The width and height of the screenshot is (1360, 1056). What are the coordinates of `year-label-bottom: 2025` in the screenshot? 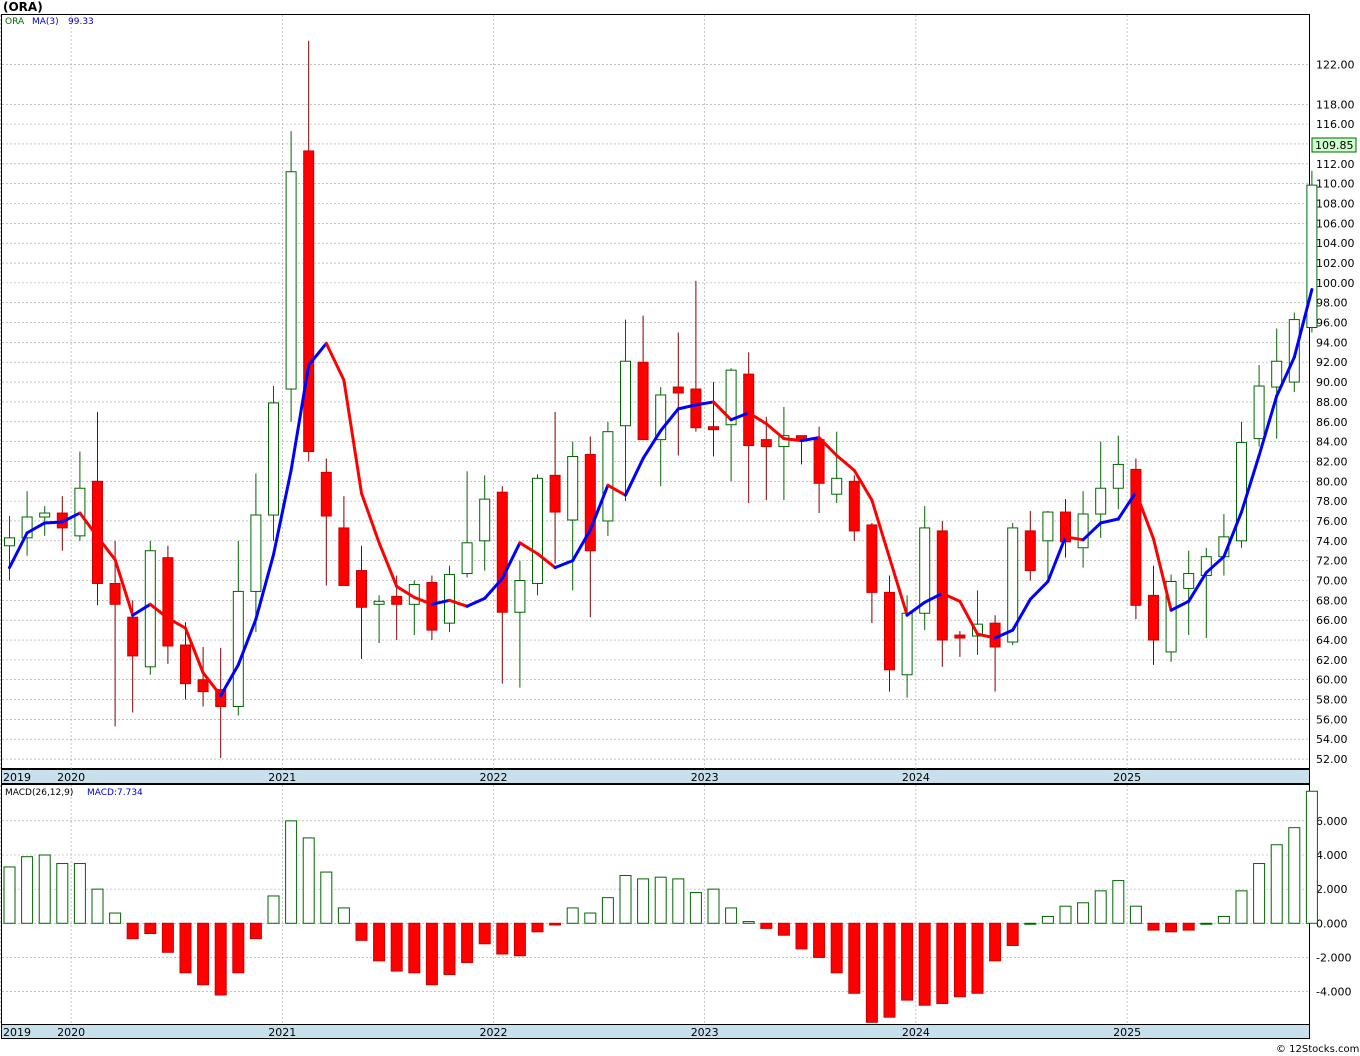 It's located at (1127, 1032).